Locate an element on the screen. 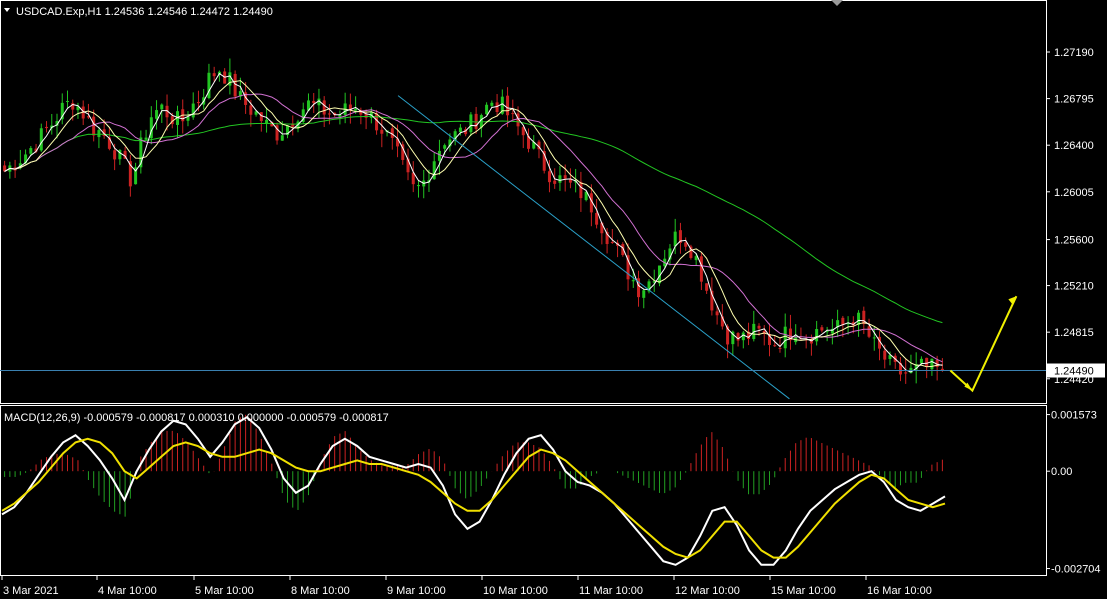  time-axis-label: 5 Mar 10:00 is located at coordinates (224, 591).